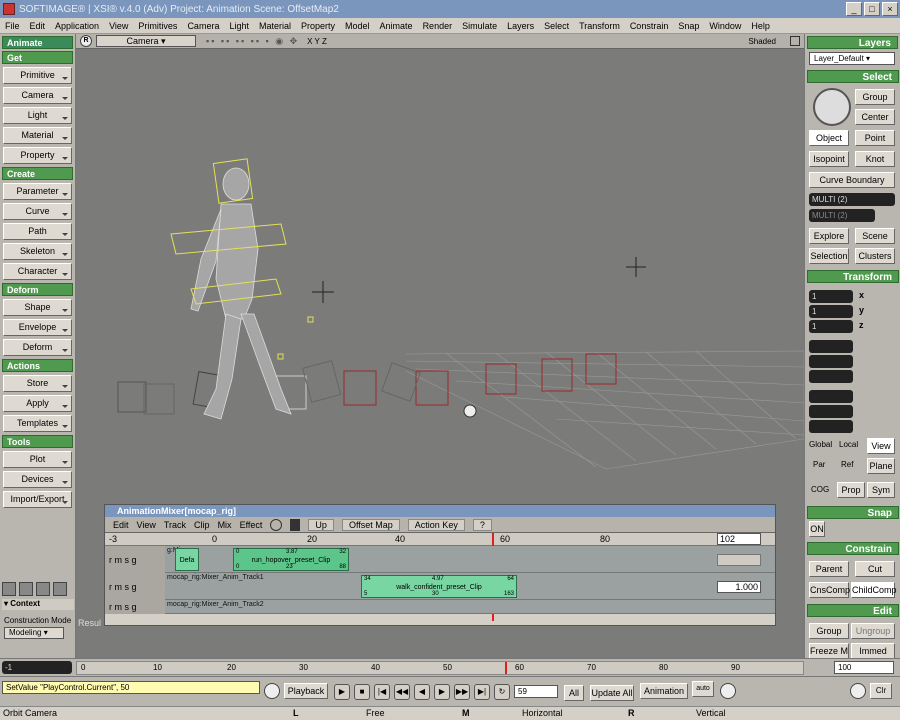 The width and height of the screenshot is (900, 720). Describe the element at coordinates (9, 589) in the screenshot. I see `grid-icon` at that location.